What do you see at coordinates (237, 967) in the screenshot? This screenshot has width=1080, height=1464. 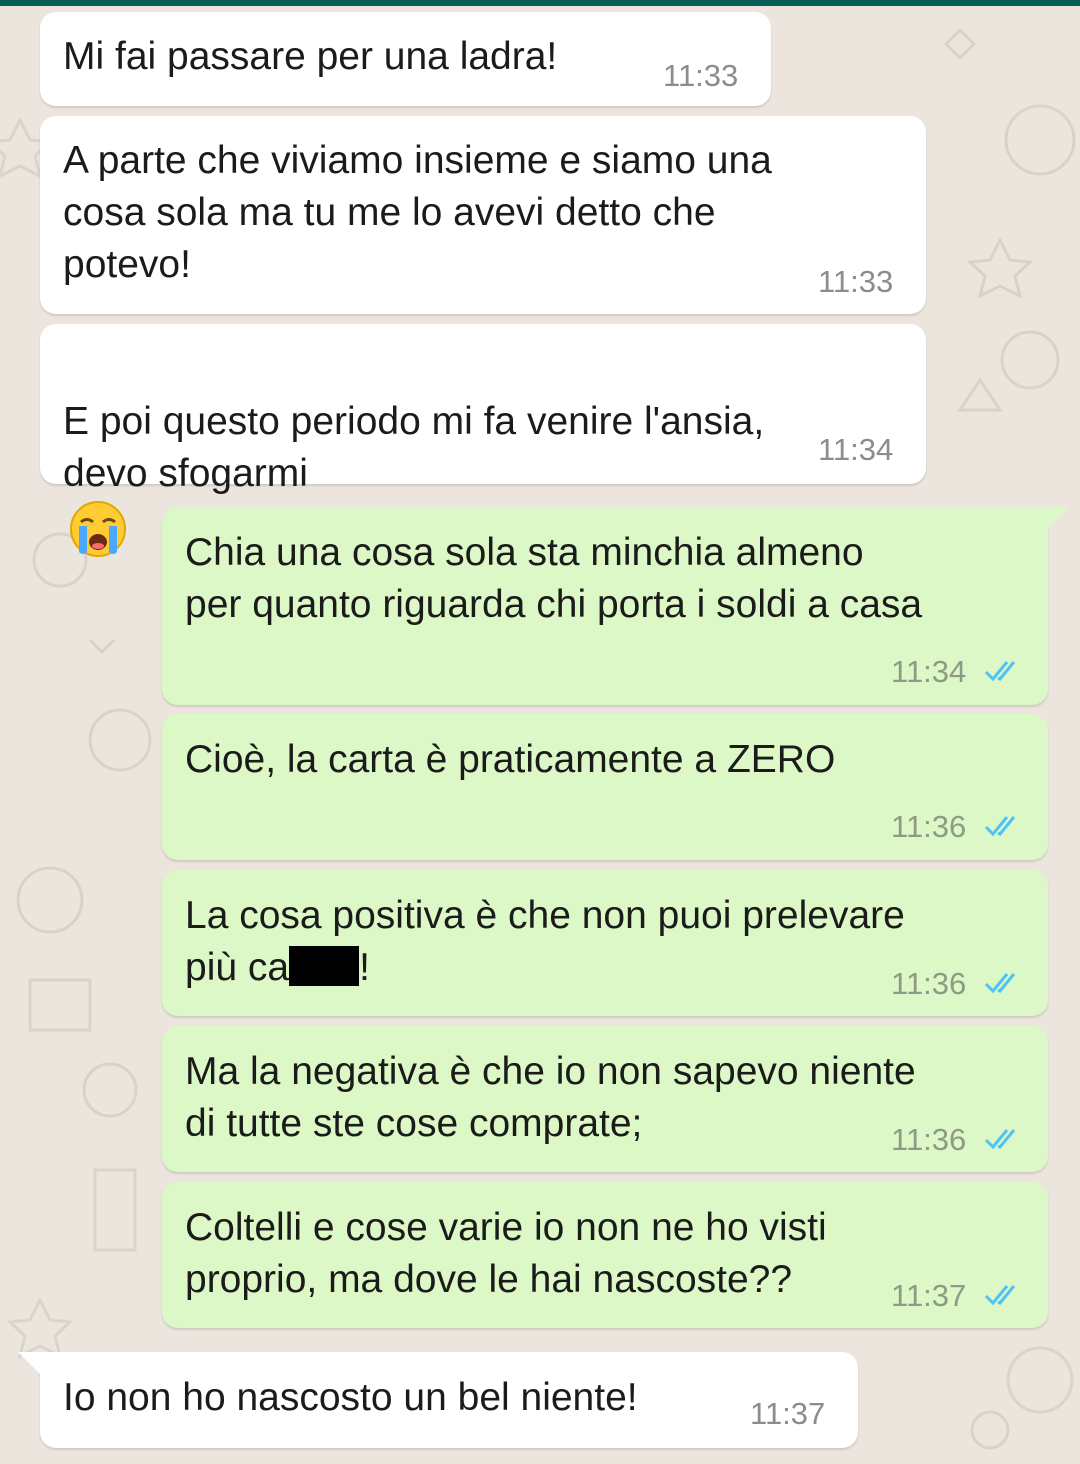 I see `message-text-fragment: più ca` at bounding box center [237, 967].